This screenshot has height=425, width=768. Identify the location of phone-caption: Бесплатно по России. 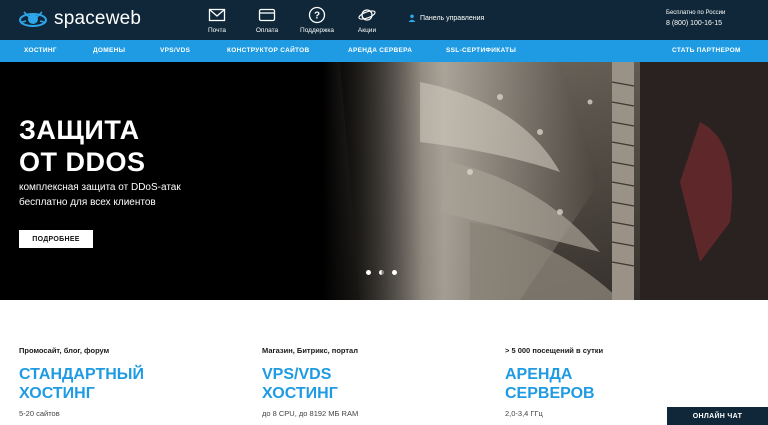
(696, 13).